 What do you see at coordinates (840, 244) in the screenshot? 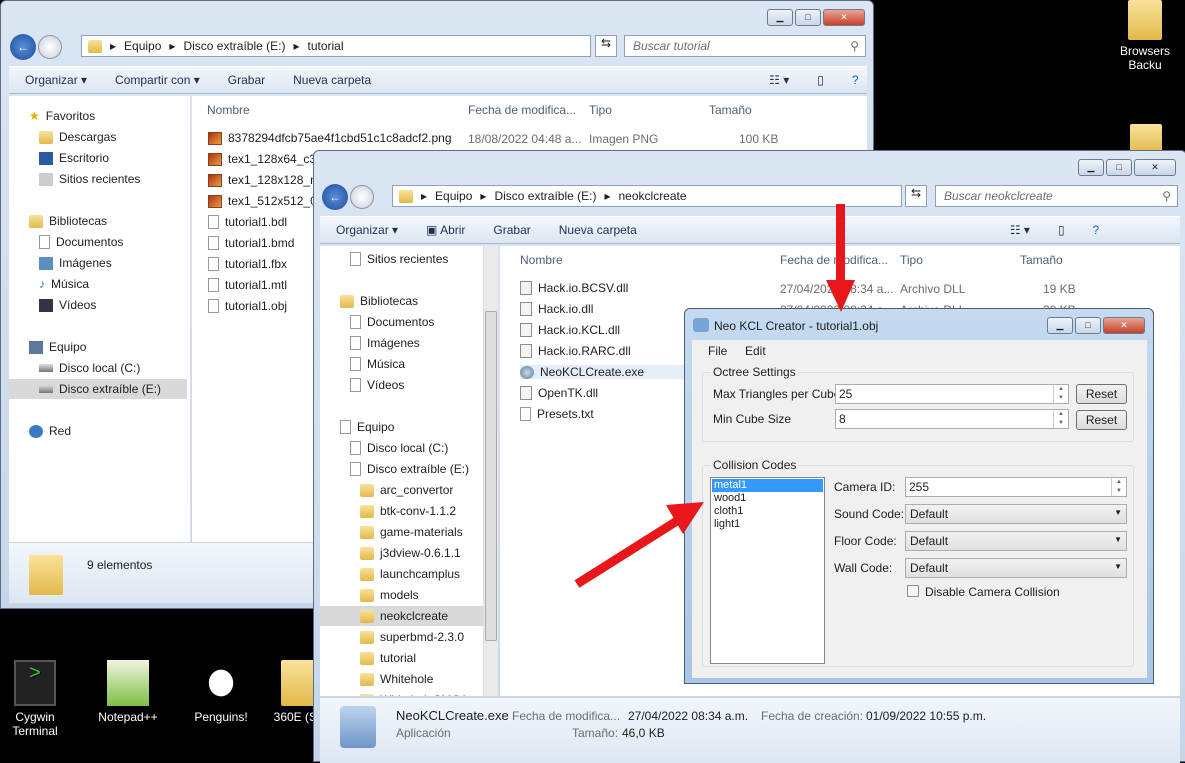
I see `arrow-down-shaft` at bounding box center [840, 244].